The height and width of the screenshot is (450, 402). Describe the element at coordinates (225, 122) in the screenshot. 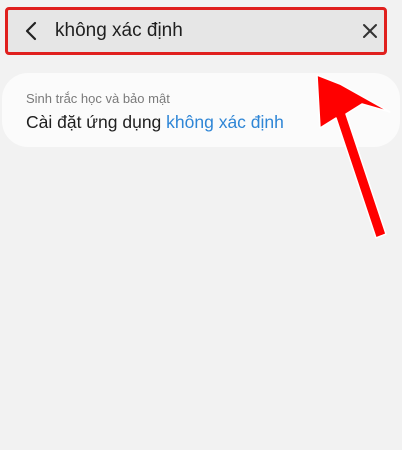

I see `result-title-match: không xác định` at that location.